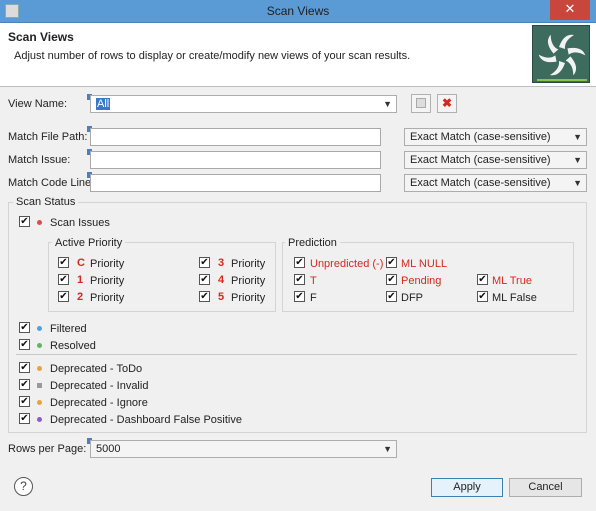 This screenshot has width=596, height=511. Describe the element at coordinates (482, 296) in the screenshot. I see `ml-false-checkbox: ✔` at that location.